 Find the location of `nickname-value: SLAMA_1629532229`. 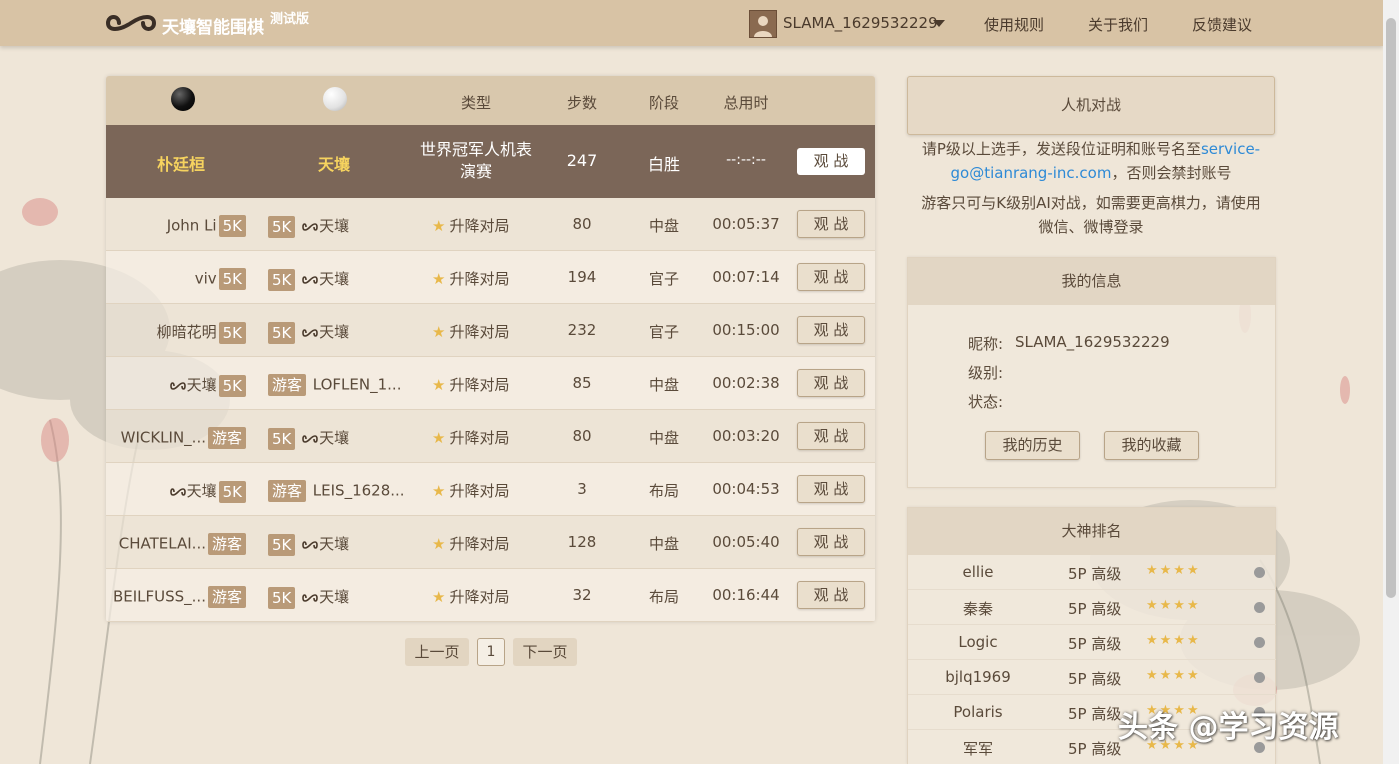

nickname-value: SLAMA_1629532229 is located at coordinates (1092, 342).